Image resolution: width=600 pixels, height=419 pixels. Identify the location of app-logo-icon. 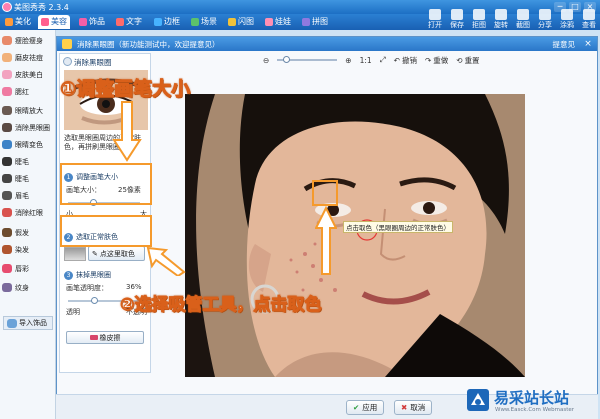
(7, 7).